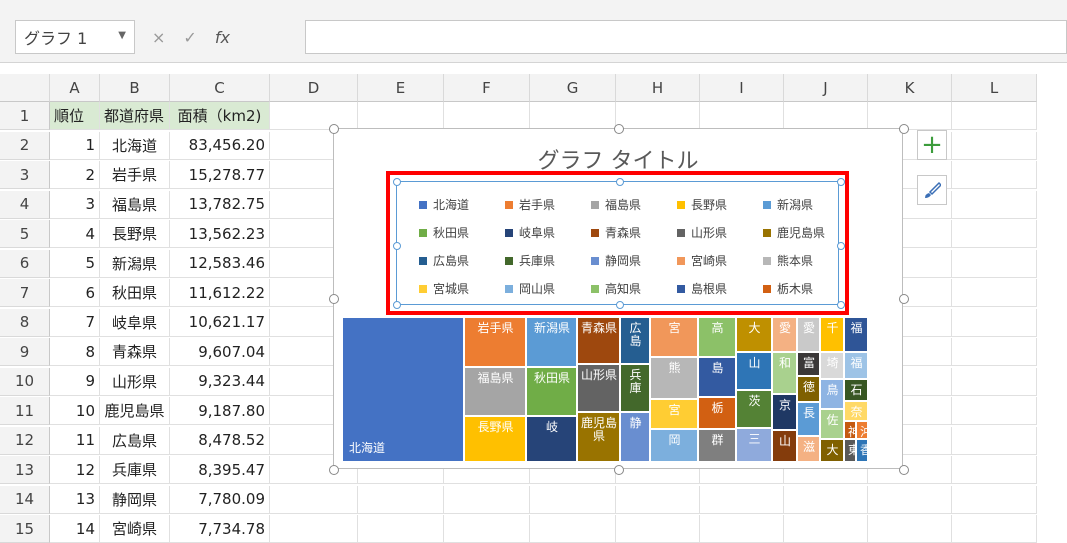  What do you see at coordinates (220, 263) in the screenshot?
I see `table-cell: 12,583.46` at bounding box center [220, 263].